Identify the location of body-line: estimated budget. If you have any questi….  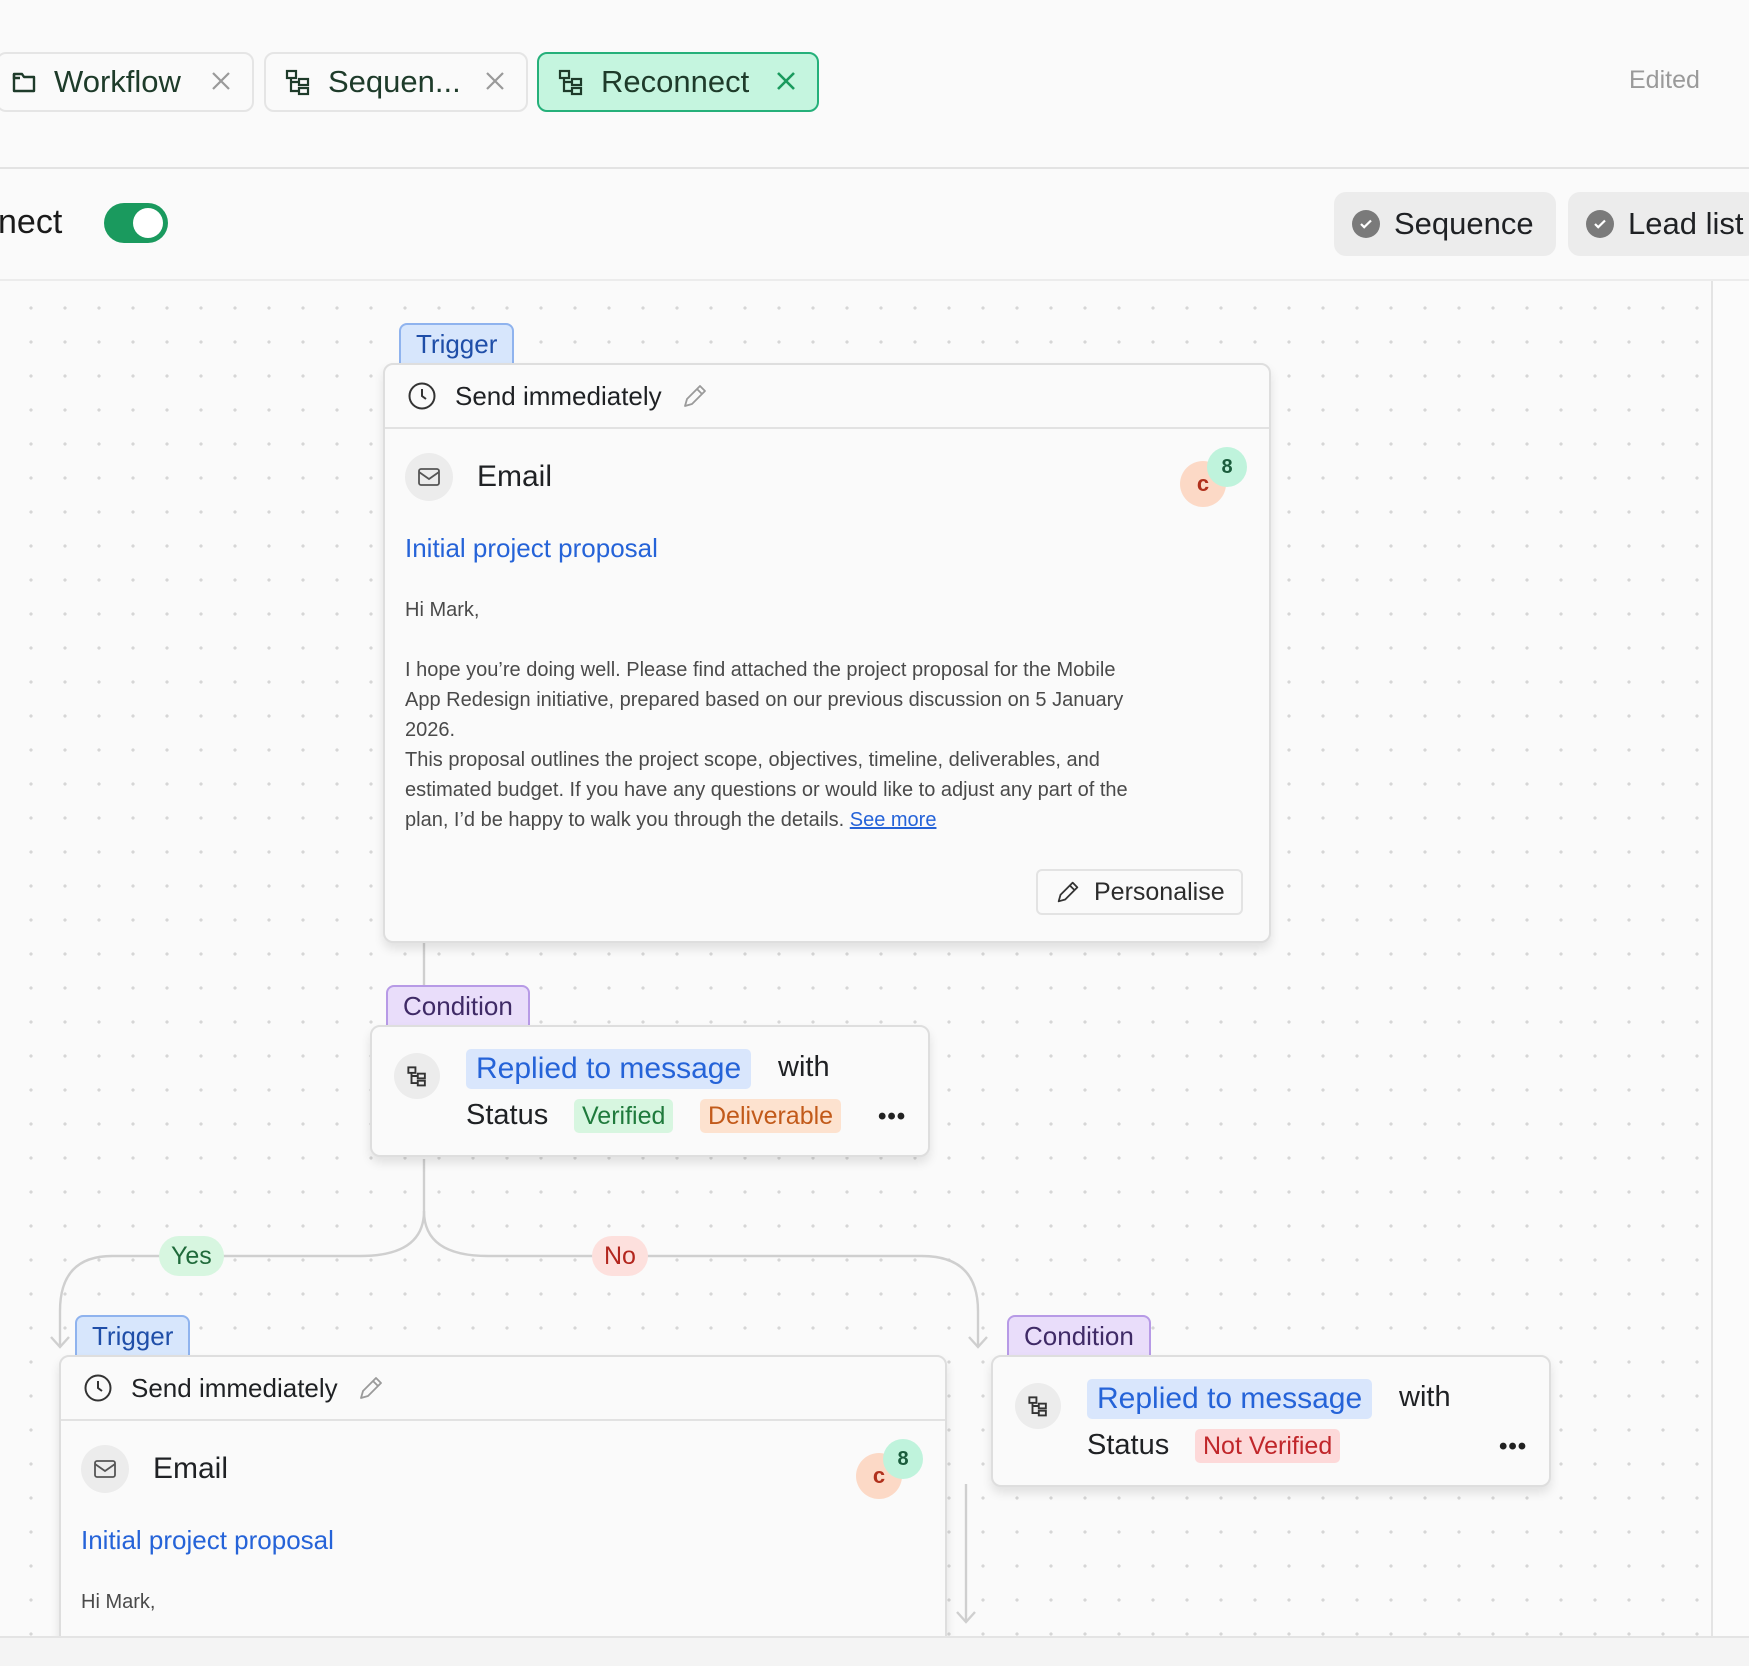
(766, 790).